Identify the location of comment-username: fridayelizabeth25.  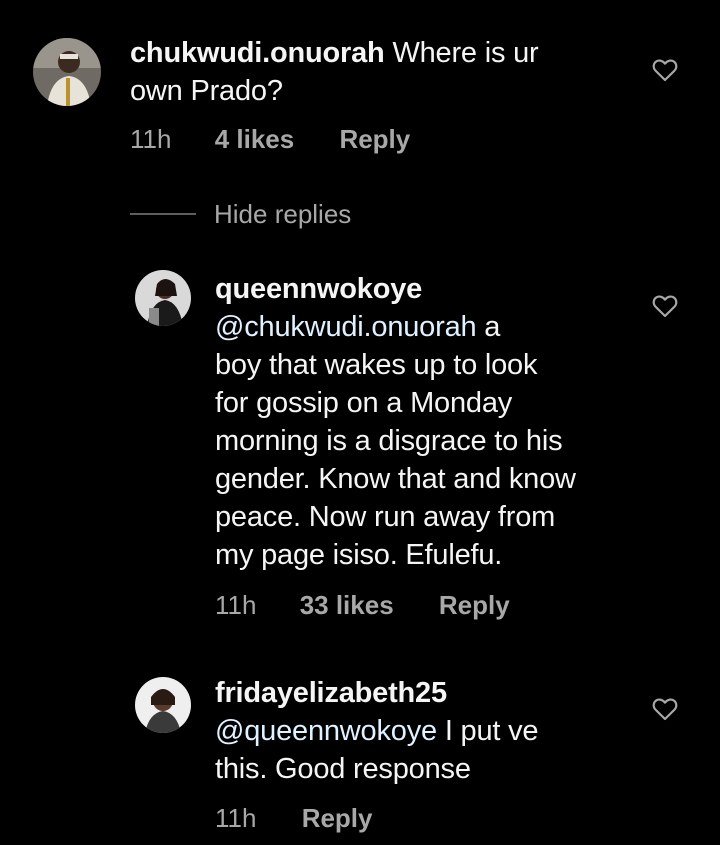
(331, 693).